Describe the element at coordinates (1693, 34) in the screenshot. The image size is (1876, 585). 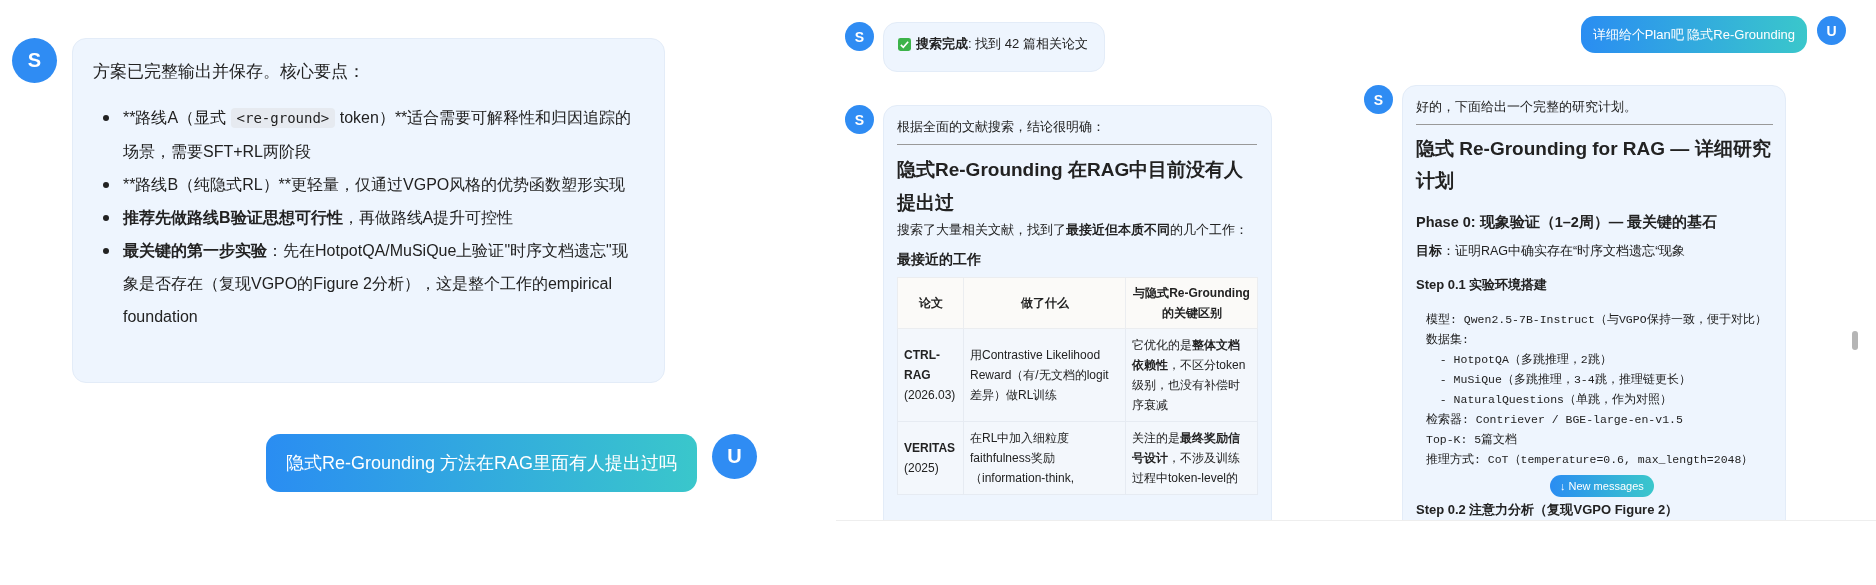
I see `user-message: 详细给个Plan吧 隐式Re-Grounding` at that location.